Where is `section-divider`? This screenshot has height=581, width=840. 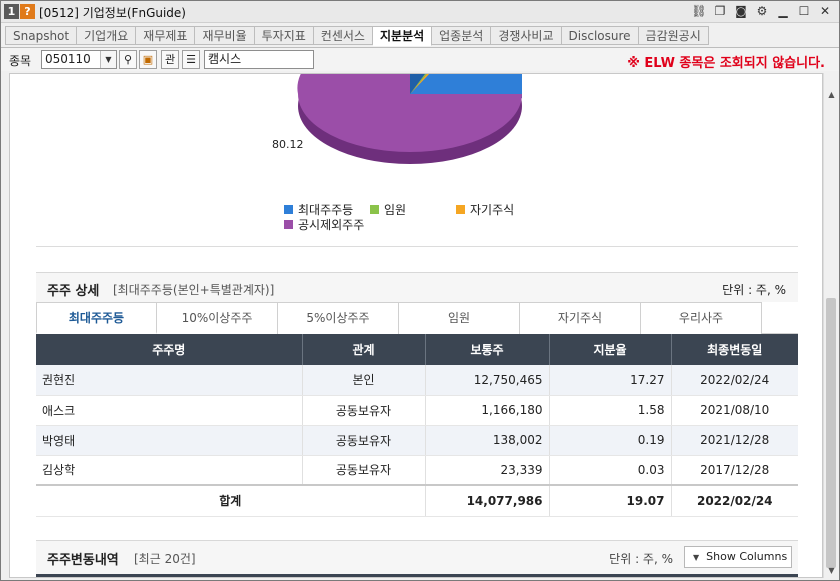
section-divider is located at coordinates (417, 246).